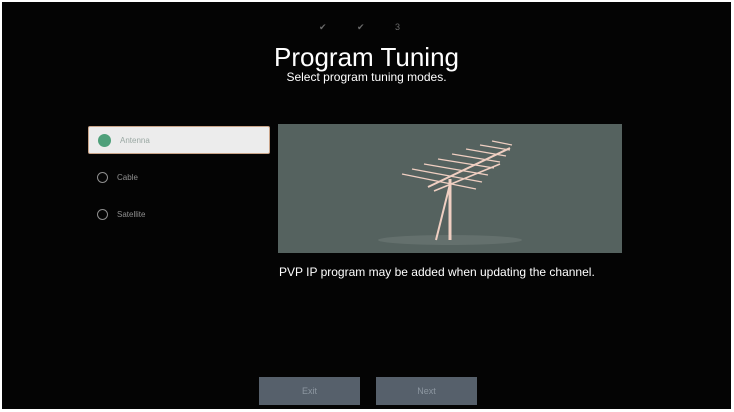 The image size is (734, 412). I want to click on page-subtitle: Select program tuning modes., so click(366, 77).